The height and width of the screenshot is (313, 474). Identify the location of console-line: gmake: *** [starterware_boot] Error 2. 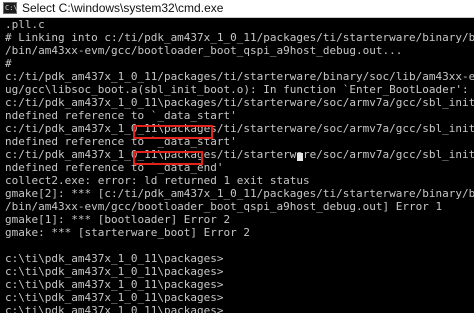
(128, 232).